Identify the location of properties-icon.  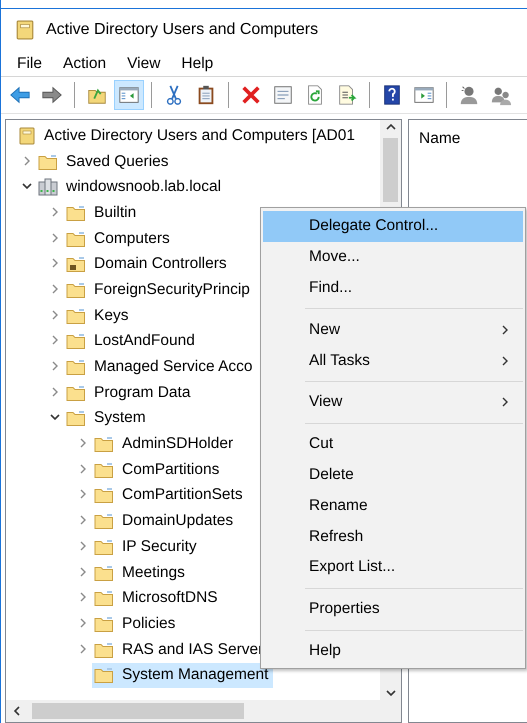
(283, 95).